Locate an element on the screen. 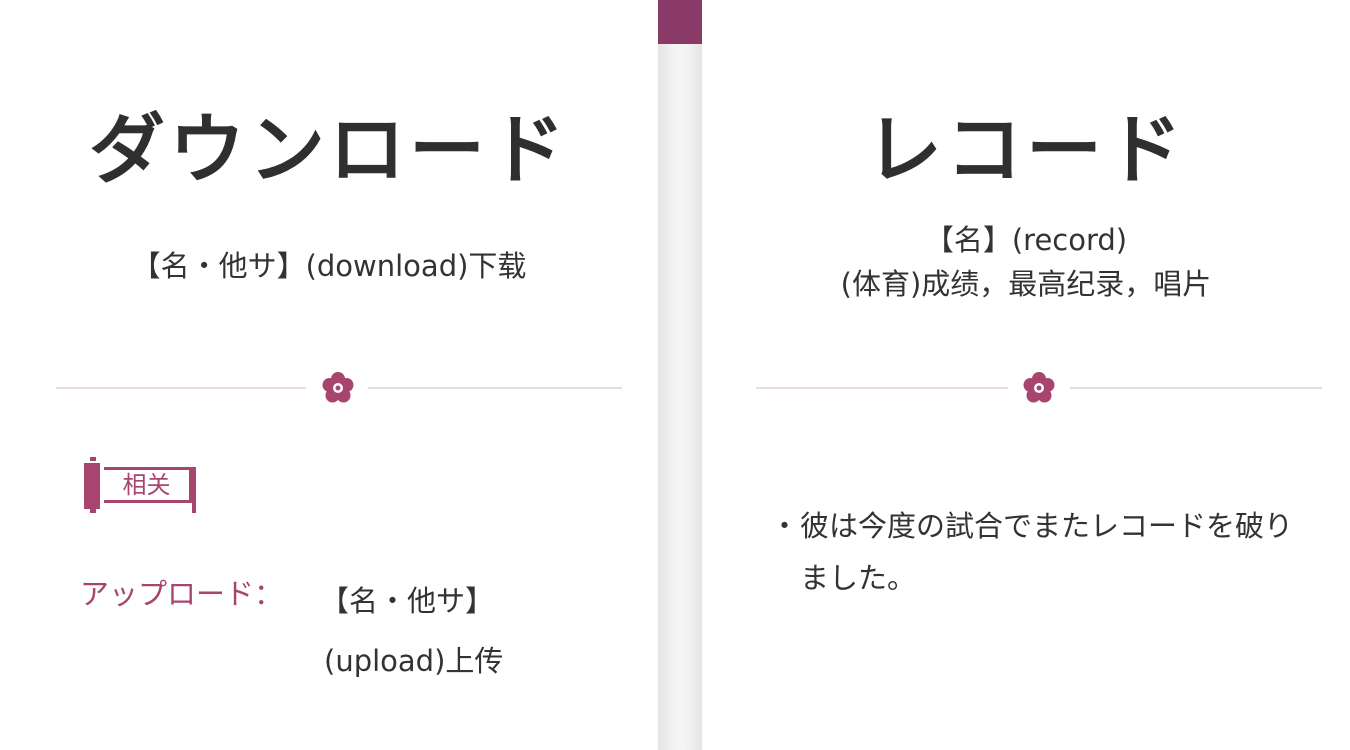  meaning: 【名】(record) (体育)成绩，最高纪录，唱片 is located at coordinates (1026, 262).